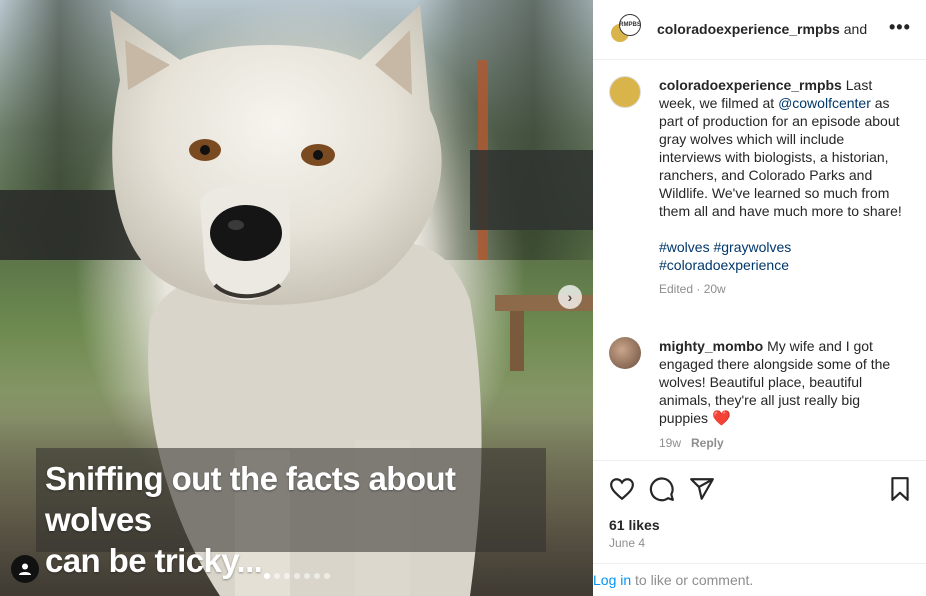 This screenshot has width=926, height=596. I want to click on user-icon, so click(25, 569).